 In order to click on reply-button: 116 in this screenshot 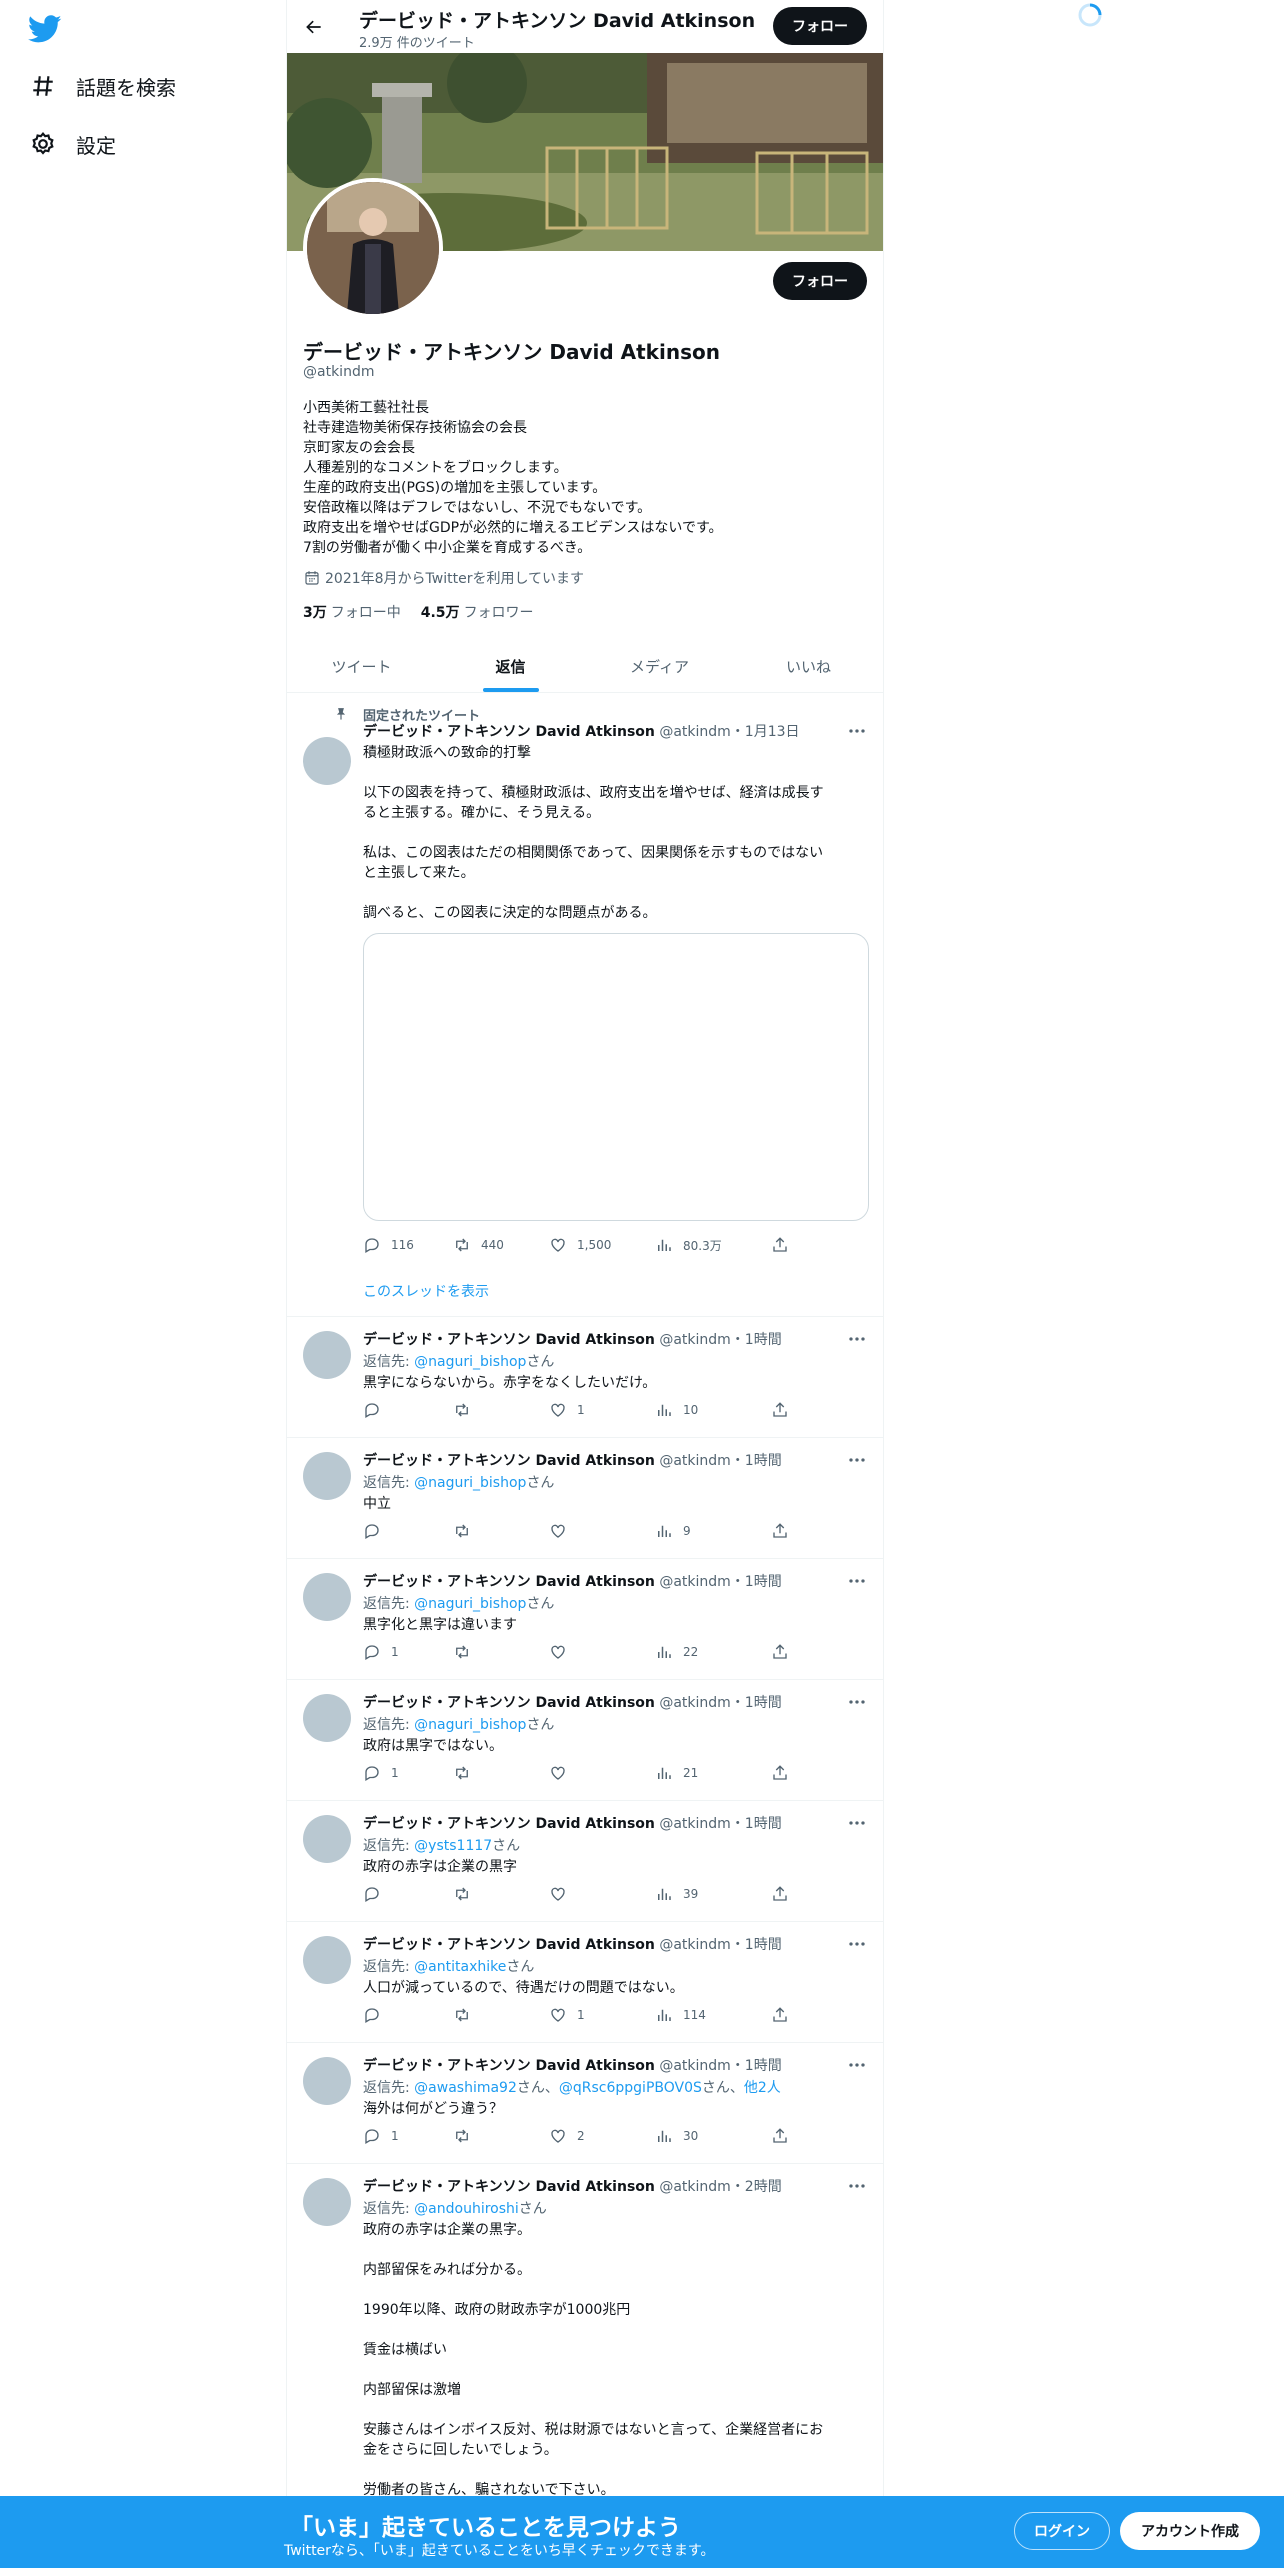, I will do `click(388, 1245)`.